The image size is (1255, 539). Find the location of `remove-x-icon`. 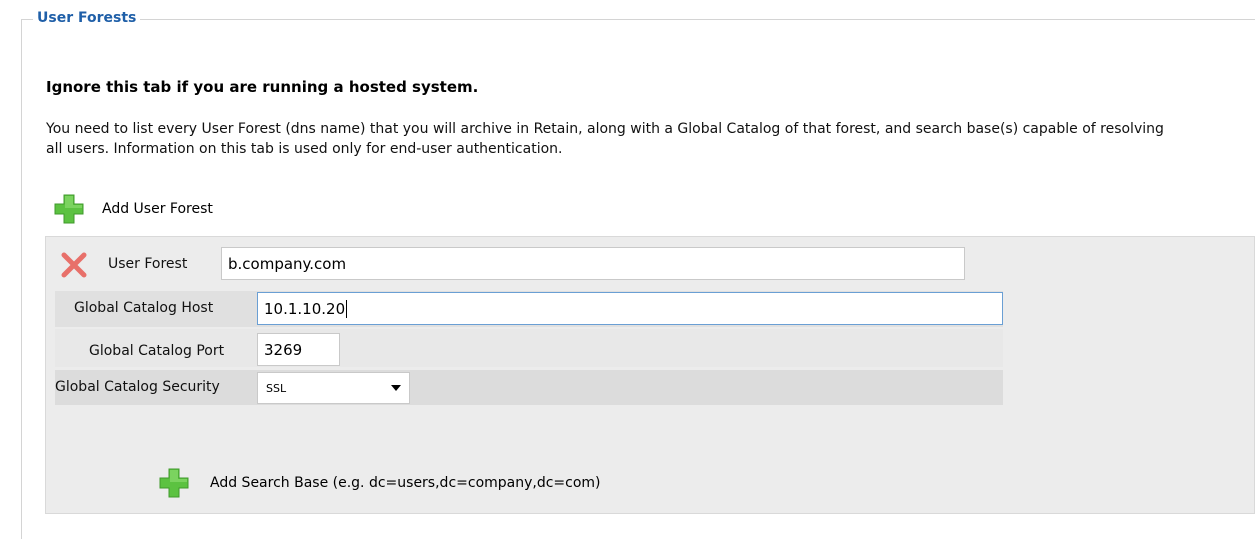

remove-x-icon is located at coordinates (74, 265).